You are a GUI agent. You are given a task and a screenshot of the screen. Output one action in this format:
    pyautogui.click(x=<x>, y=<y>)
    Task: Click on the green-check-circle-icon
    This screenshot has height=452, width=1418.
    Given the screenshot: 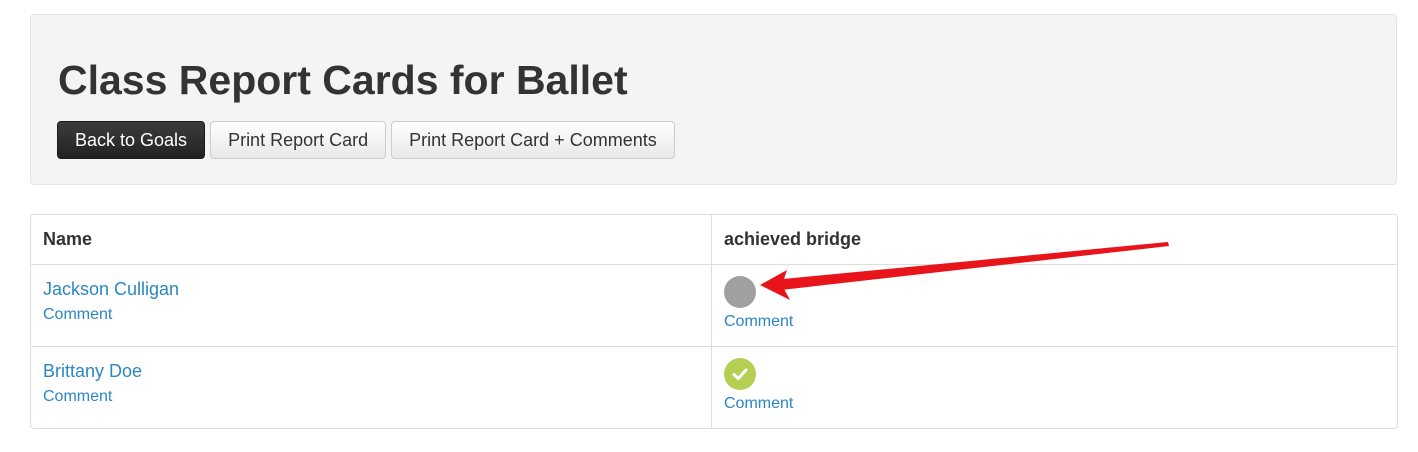 What is the action you would take?
    pyautogui.click(x=740, y=374)
    